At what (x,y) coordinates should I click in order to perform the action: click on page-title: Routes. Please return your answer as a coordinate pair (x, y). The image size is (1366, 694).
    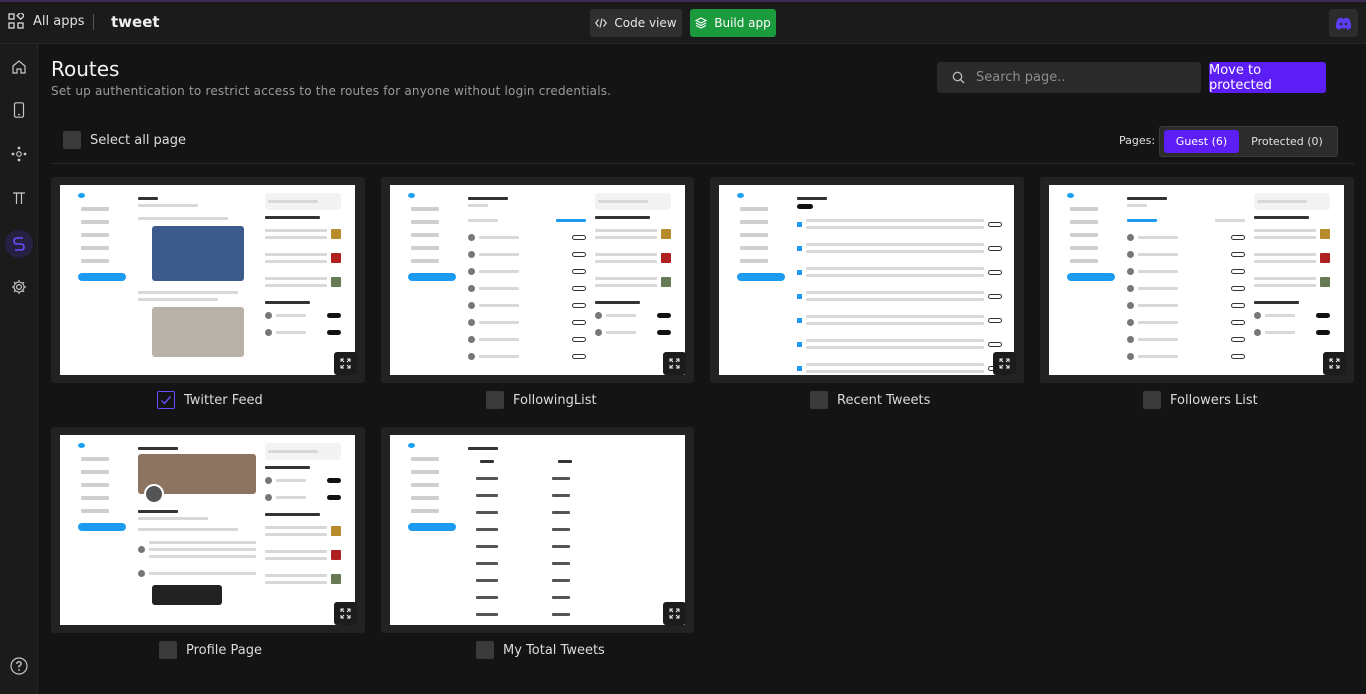
    Looking at the image, I should click on (85, 69).